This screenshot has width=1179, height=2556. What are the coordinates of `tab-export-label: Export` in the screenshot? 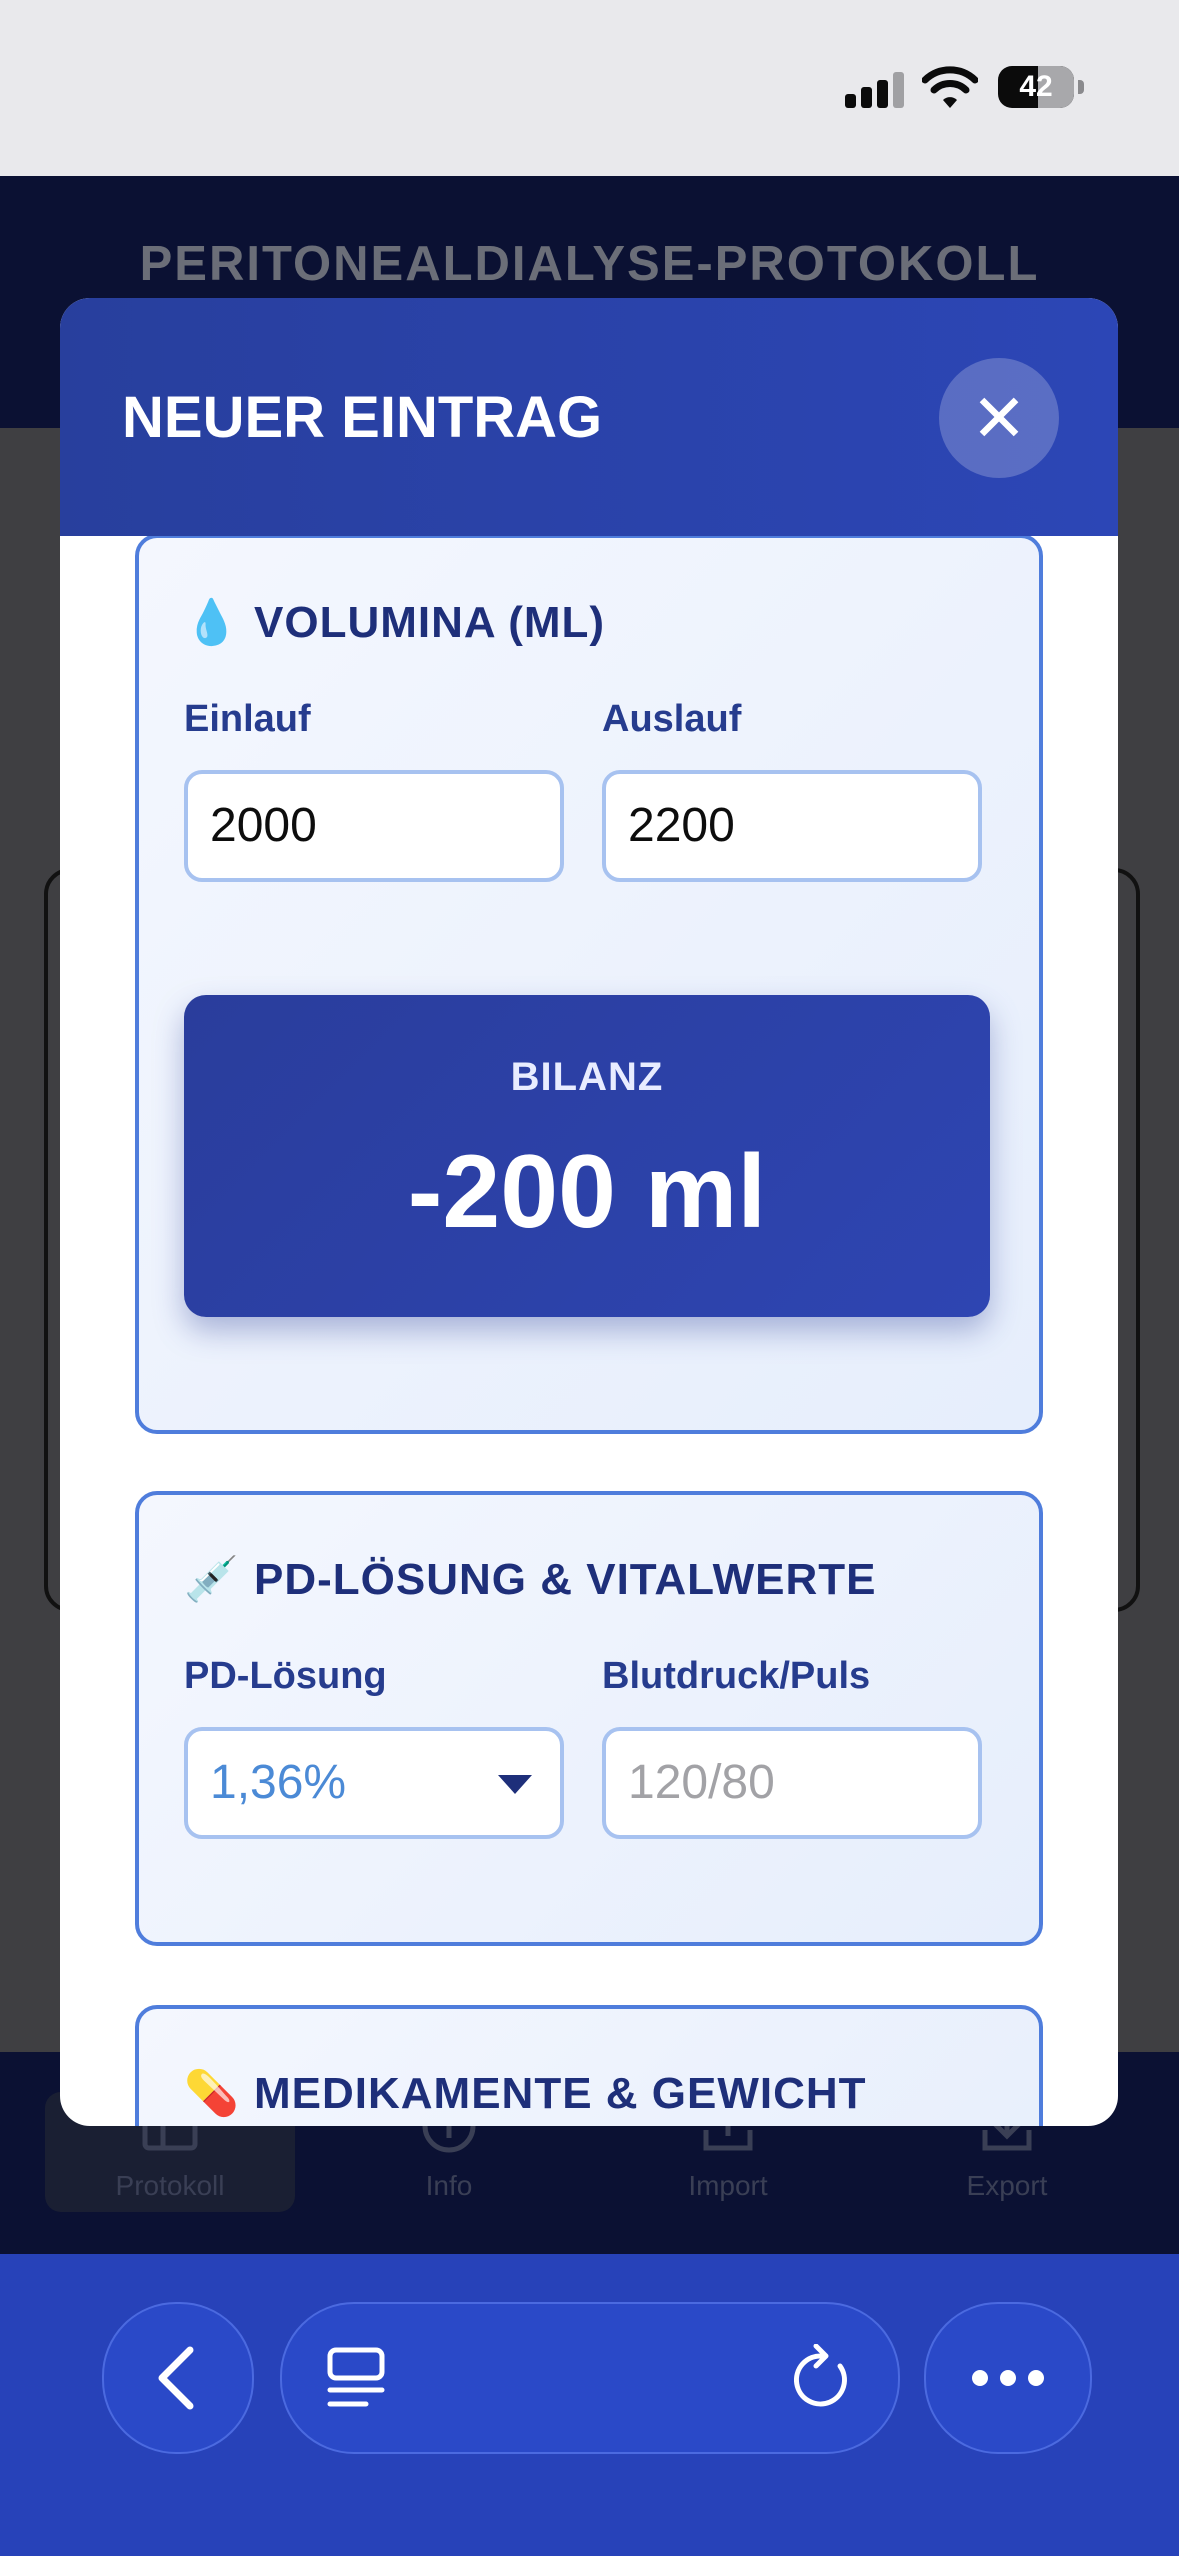 It's located at (1007, 2185).